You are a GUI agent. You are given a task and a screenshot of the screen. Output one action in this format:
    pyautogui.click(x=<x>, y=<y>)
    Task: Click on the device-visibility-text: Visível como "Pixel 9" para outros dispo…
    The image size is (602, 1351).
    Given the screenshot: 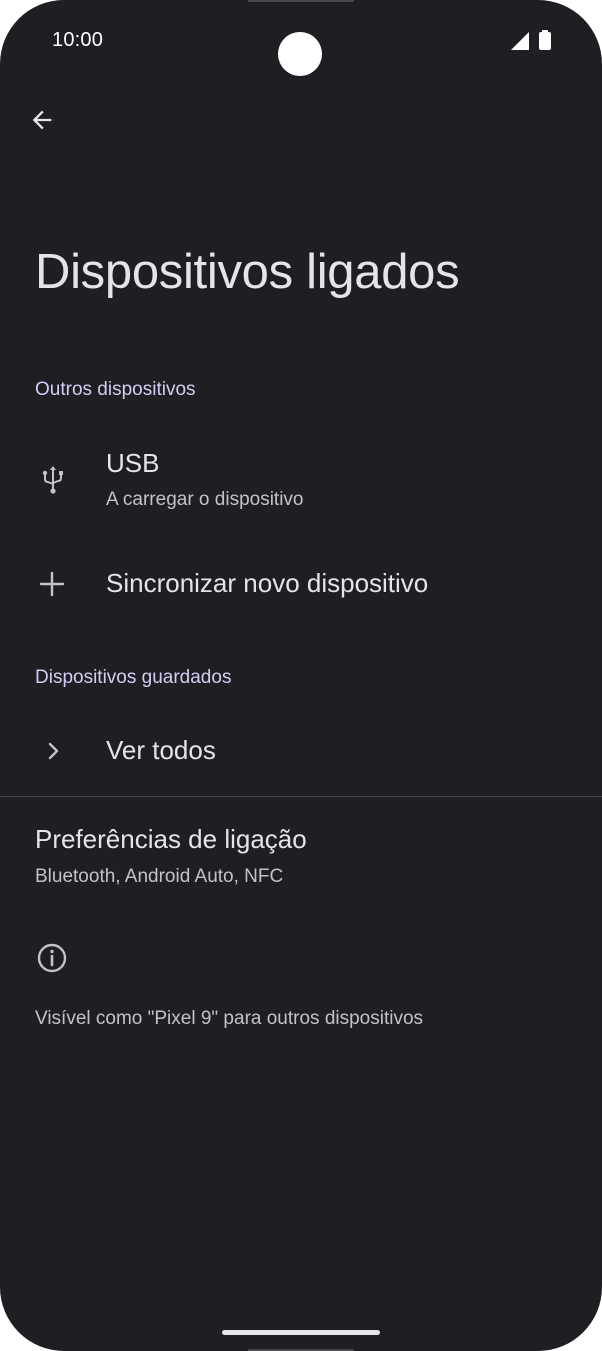 What is the action you would take?
    pyautogui.click(x=229, y=1018)
    